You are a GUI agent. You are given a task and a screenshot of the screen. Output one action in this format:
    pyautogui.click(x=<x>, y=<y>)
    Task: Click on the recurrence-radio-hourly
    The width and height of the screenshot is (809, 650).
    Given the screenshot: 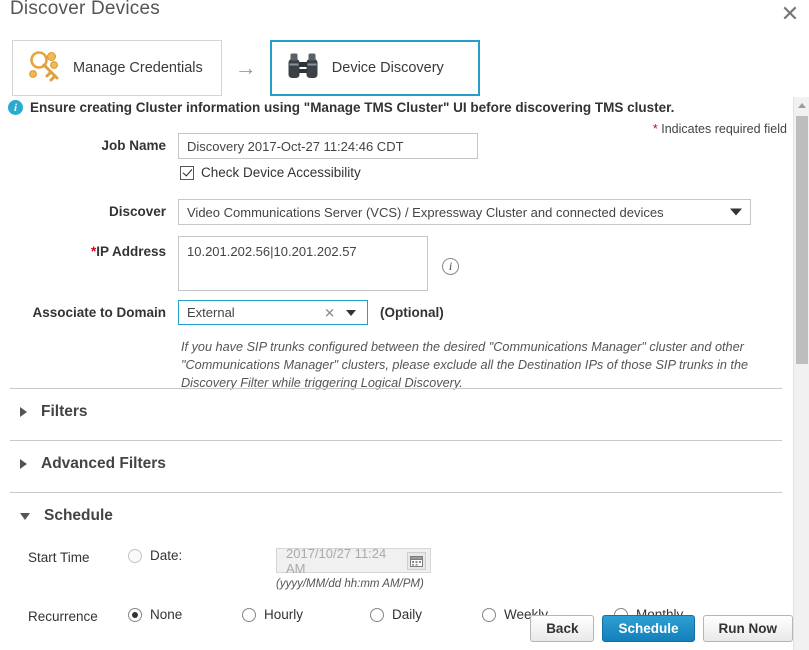 What is the action you would take?
    pyautogui.click(x=249, y=614)
    